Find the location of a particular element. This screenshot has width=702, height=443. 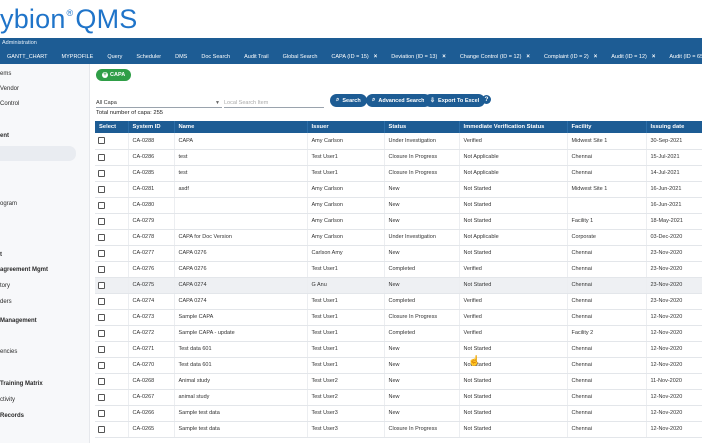

menu-tab-12: Audit (ID = 12) × is located at coordinates (633, 57).